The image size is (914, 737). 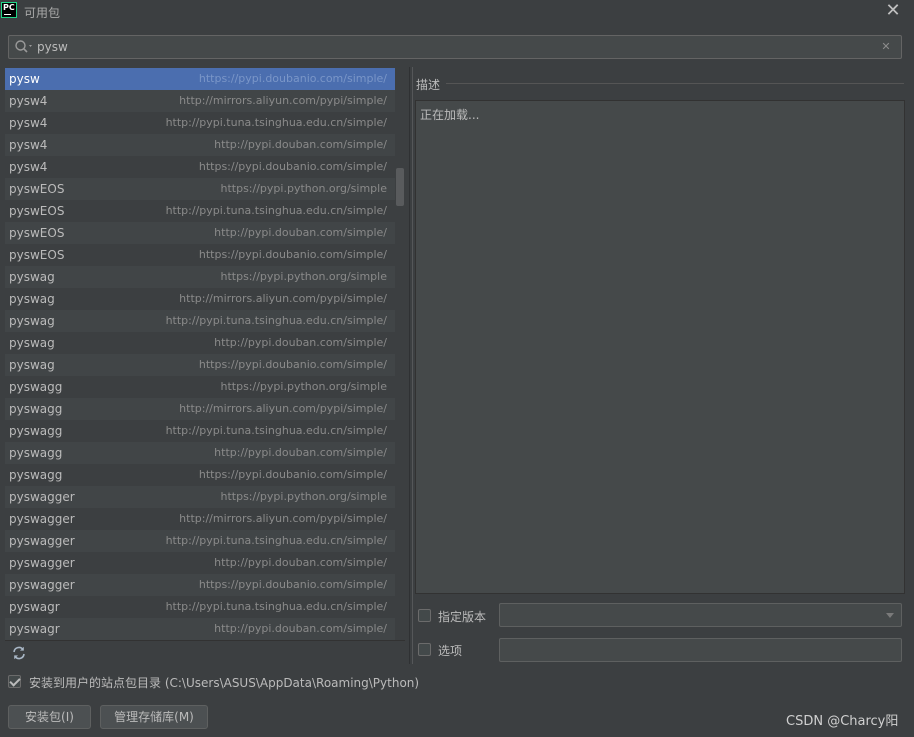 I want to click on description-label: 描述, so click(x=428, y=85).